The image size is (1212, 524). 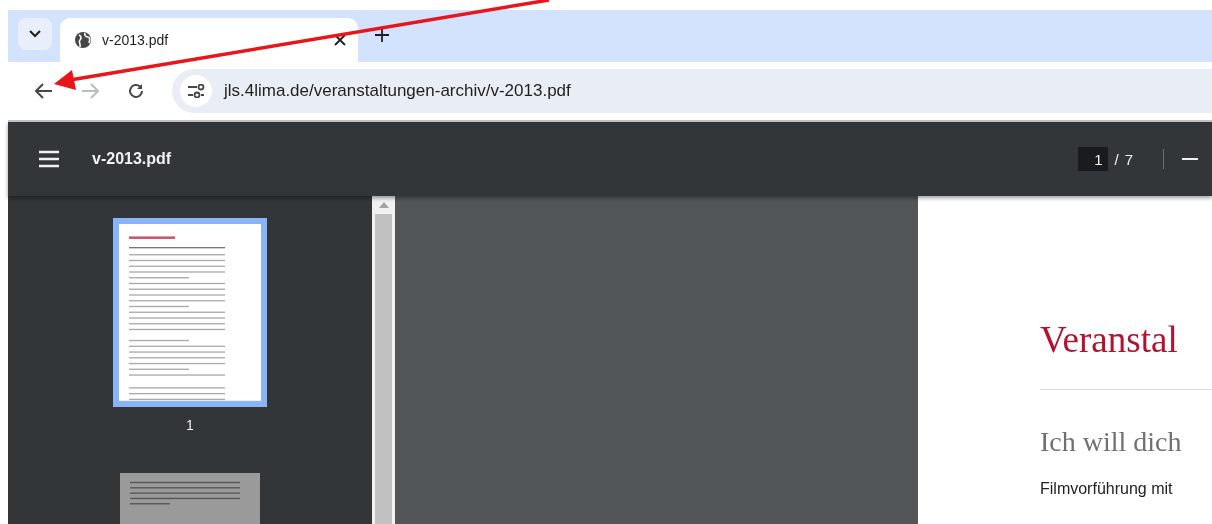 I want to click on scrollbar, so click(x=383, y=360).